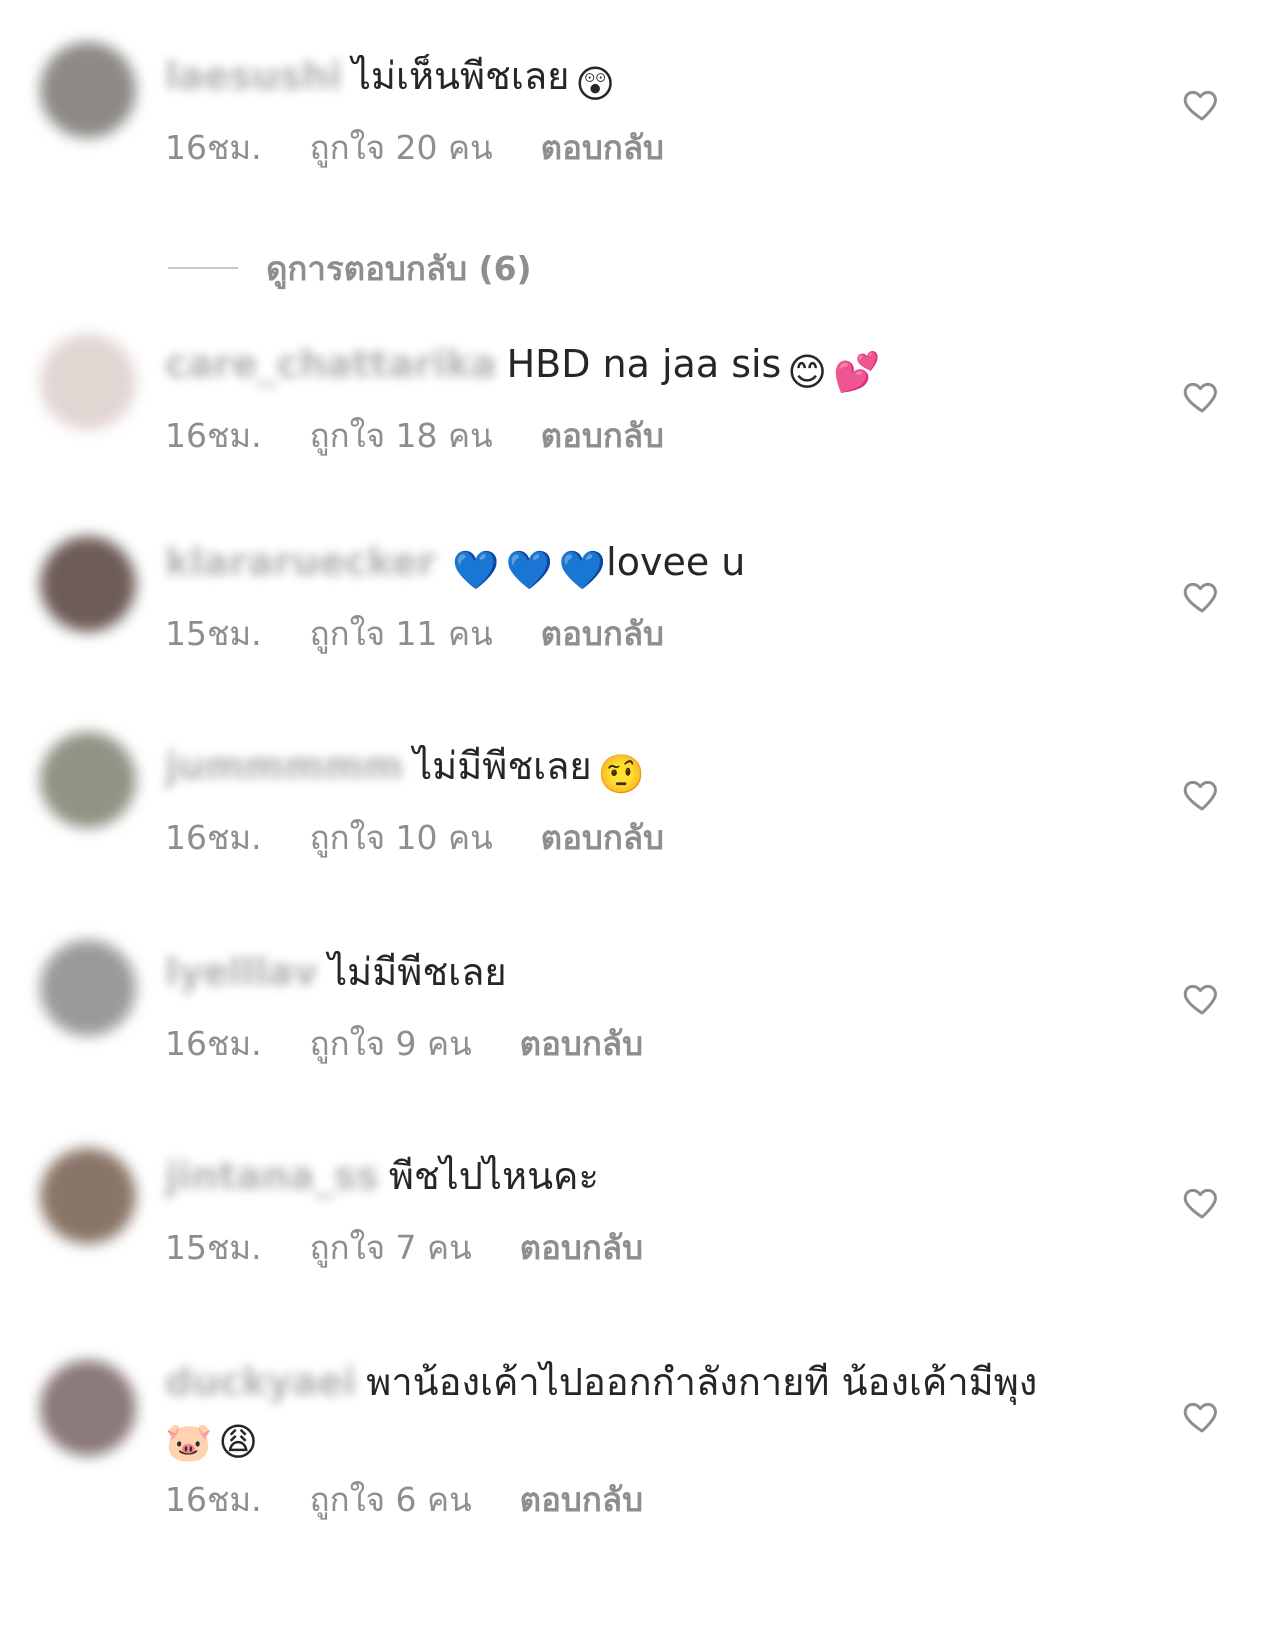  I want to click on username: jummmmm, so click(284, 766).